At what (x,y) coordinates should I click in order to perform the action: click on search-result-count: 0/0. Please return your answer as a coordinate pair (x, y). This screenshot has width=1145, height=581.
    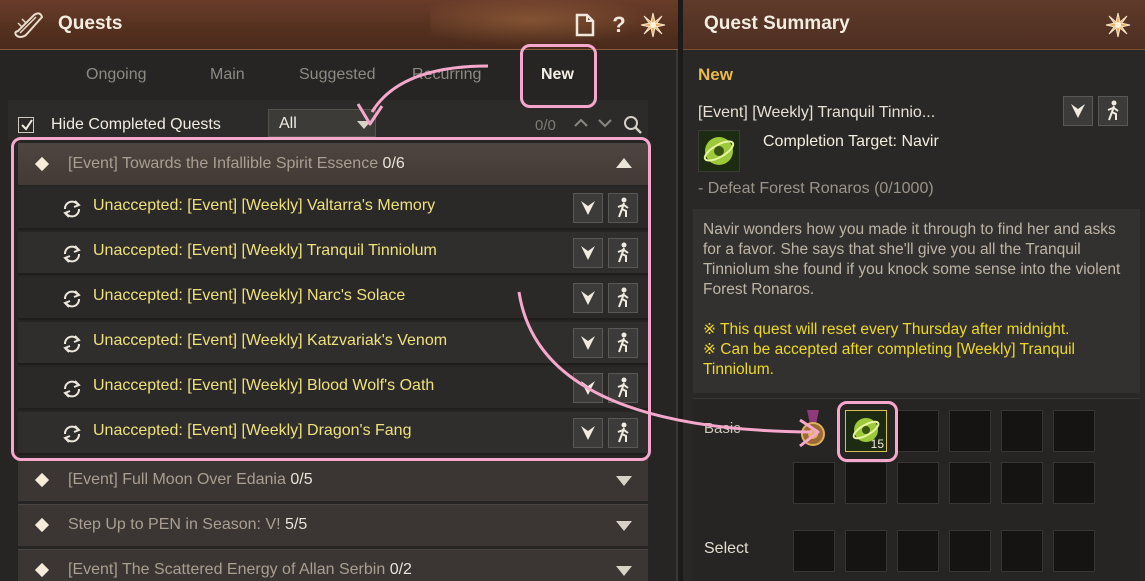
    Looking at the image, I should click on (545, 125).